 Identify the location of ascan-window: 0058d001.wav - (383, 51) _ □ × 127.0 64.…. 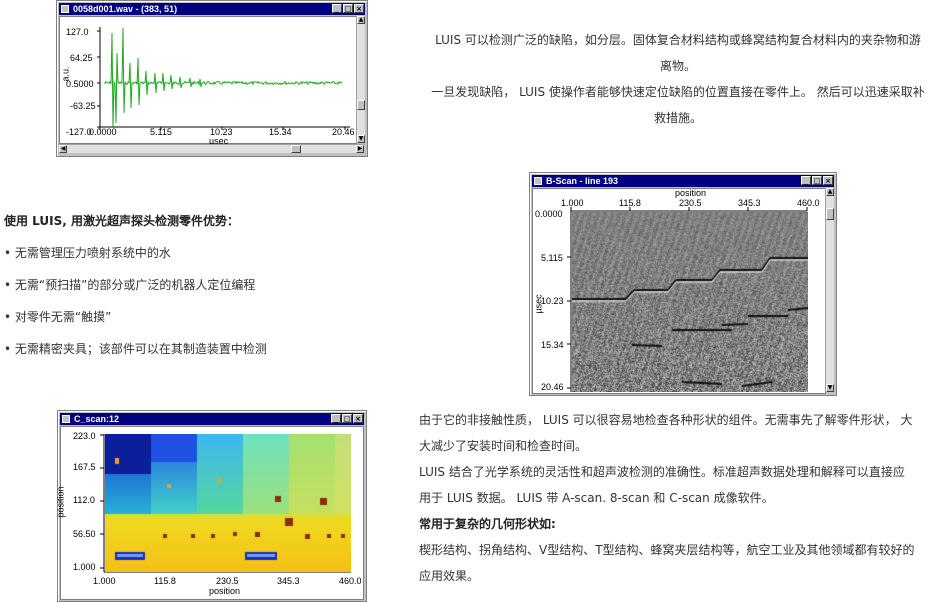
(212, 78).